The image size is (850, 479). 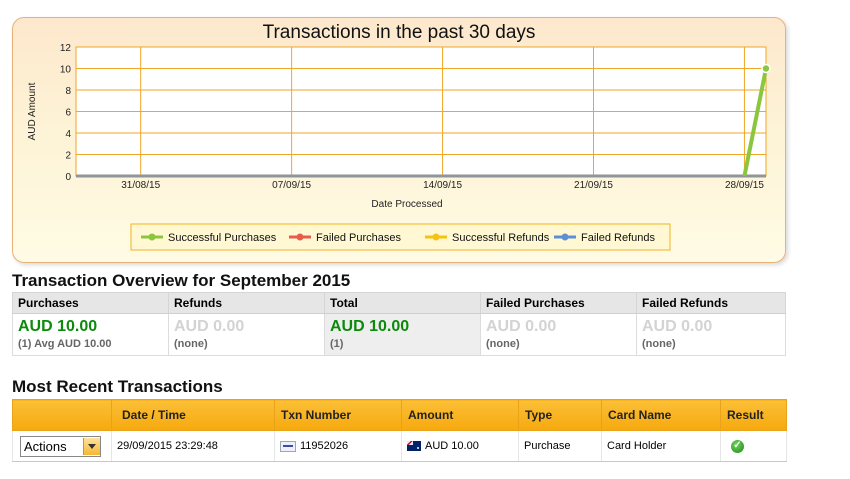 I want to click on row-card-name: Card Holder, so click(x=661, y=446).